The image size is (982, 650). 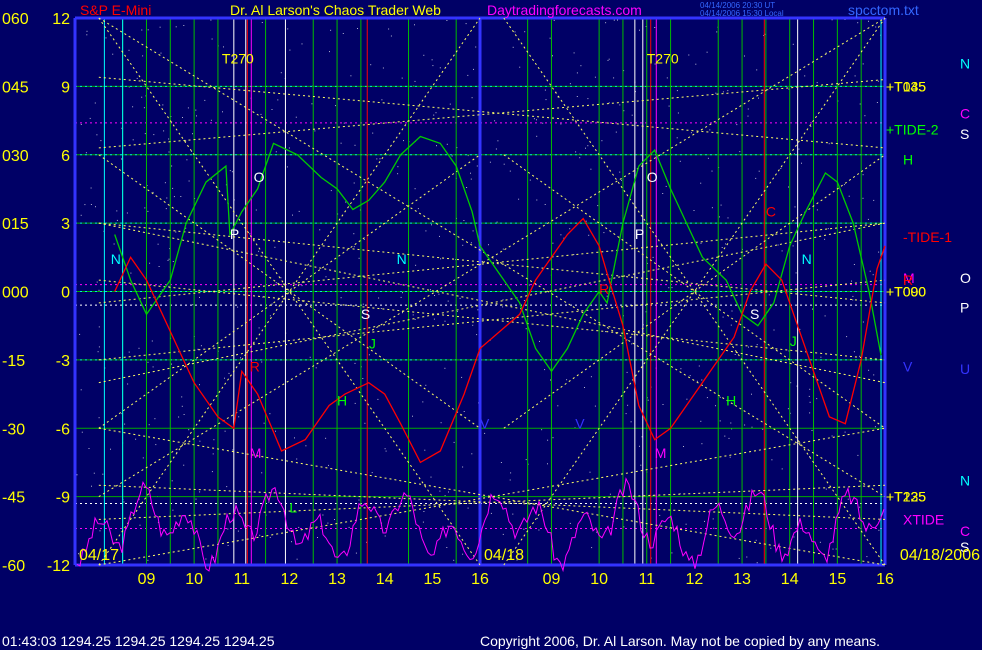 I want to click on y-tick-inner: 12, so click(x=61, y=19).